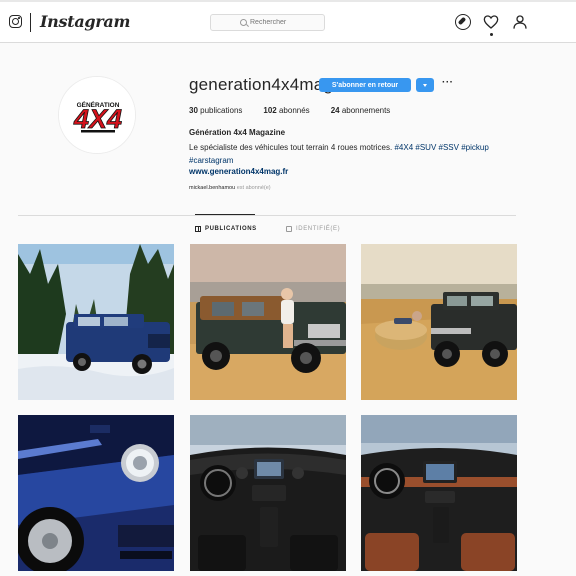 Image resolution: width=576 pixels, height=576 pixels. I want to click on followed-by-suffix: est abonné(e), so click(253, 188).